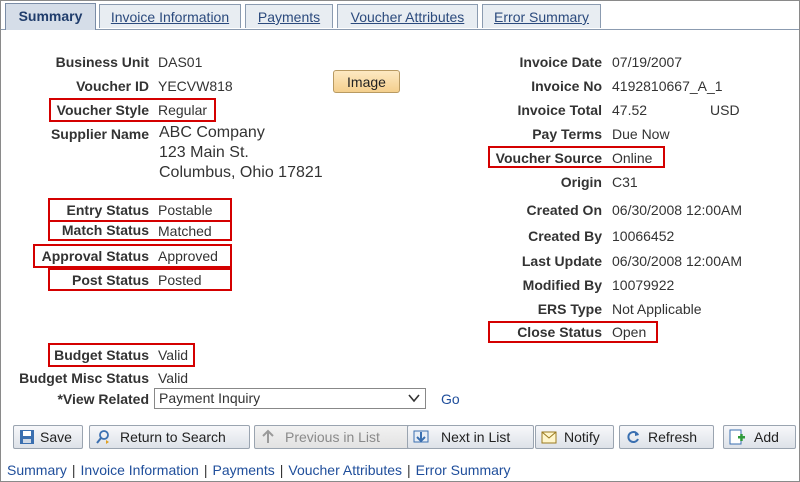 The image size is (800, 482). Describe the element at coordinates (195, 86) in the screenshot. I see `voucher-id-value: YECVW818` at that location.